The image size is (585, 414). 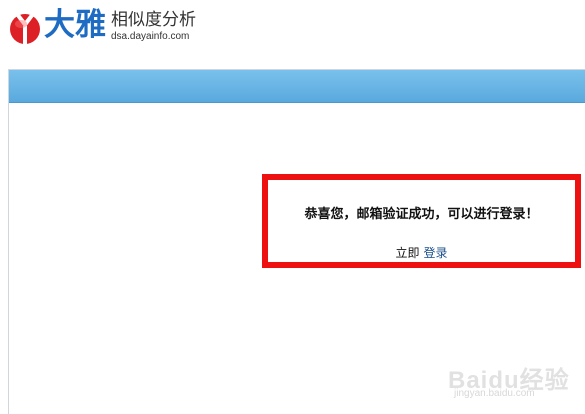 I want to click on brand-tagline: 相似度分析, so click(x=153, y=20).